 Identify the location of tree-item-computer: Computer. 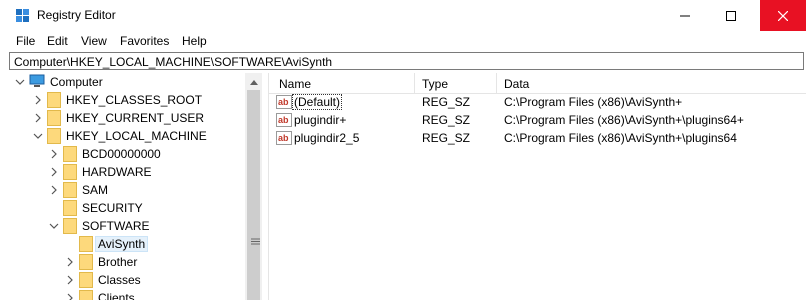
(129, 82).